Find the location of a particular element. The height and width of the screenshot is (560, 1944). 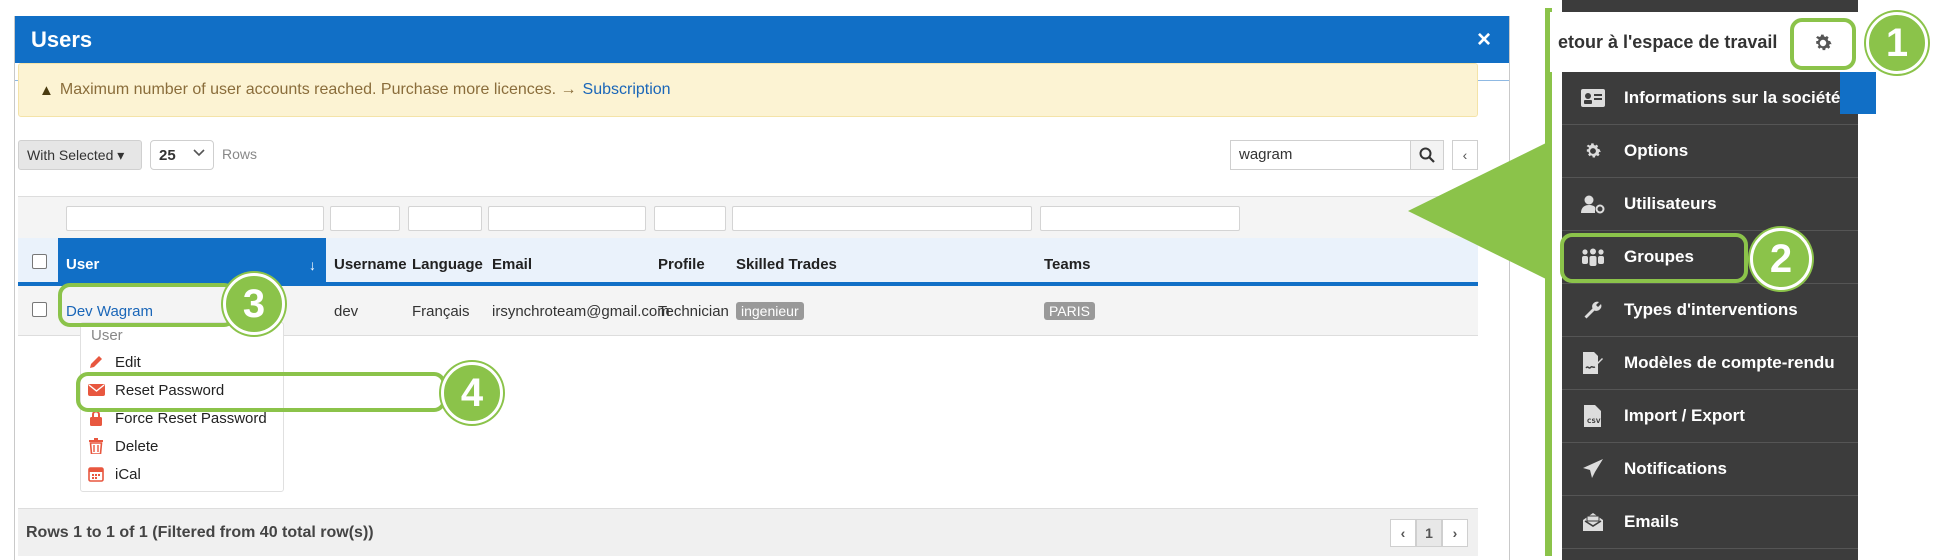

subscription-link: Subscription is located at coordinates (627, 90).